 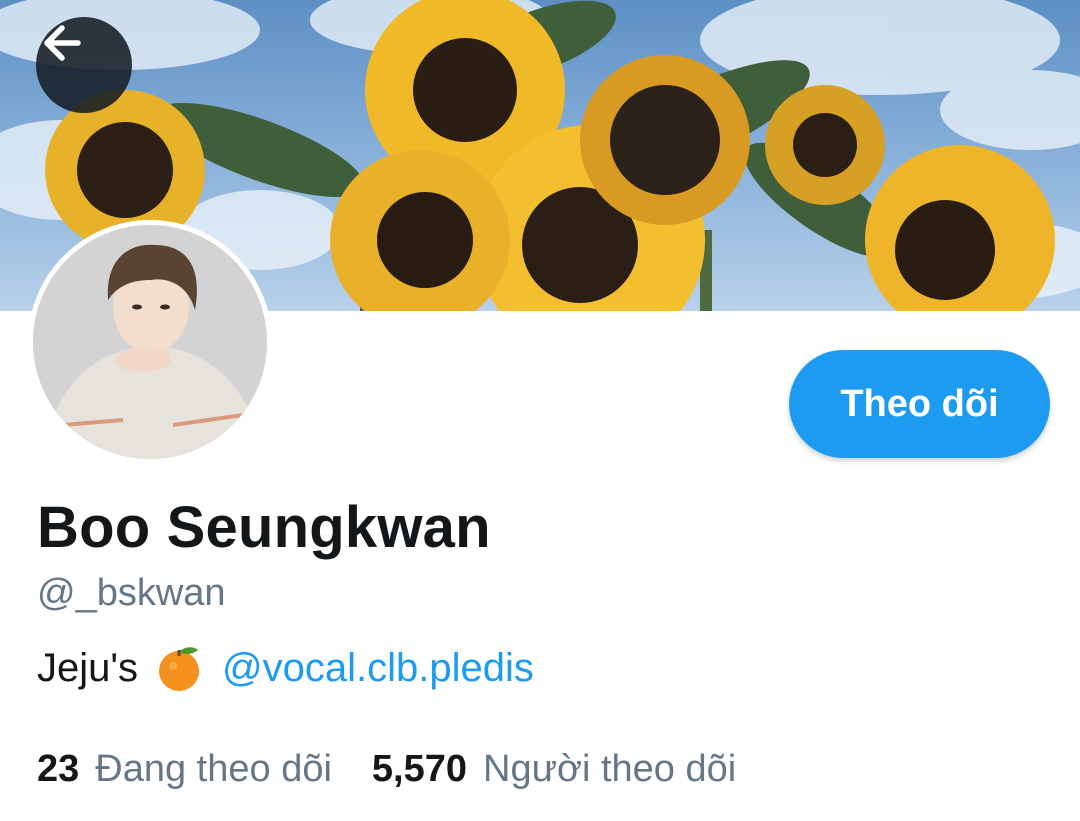 What do you see at coordinates (131, 593) in the screenshot?
I see `user-handle: @_bskwan` at bounding box center [131, 593].